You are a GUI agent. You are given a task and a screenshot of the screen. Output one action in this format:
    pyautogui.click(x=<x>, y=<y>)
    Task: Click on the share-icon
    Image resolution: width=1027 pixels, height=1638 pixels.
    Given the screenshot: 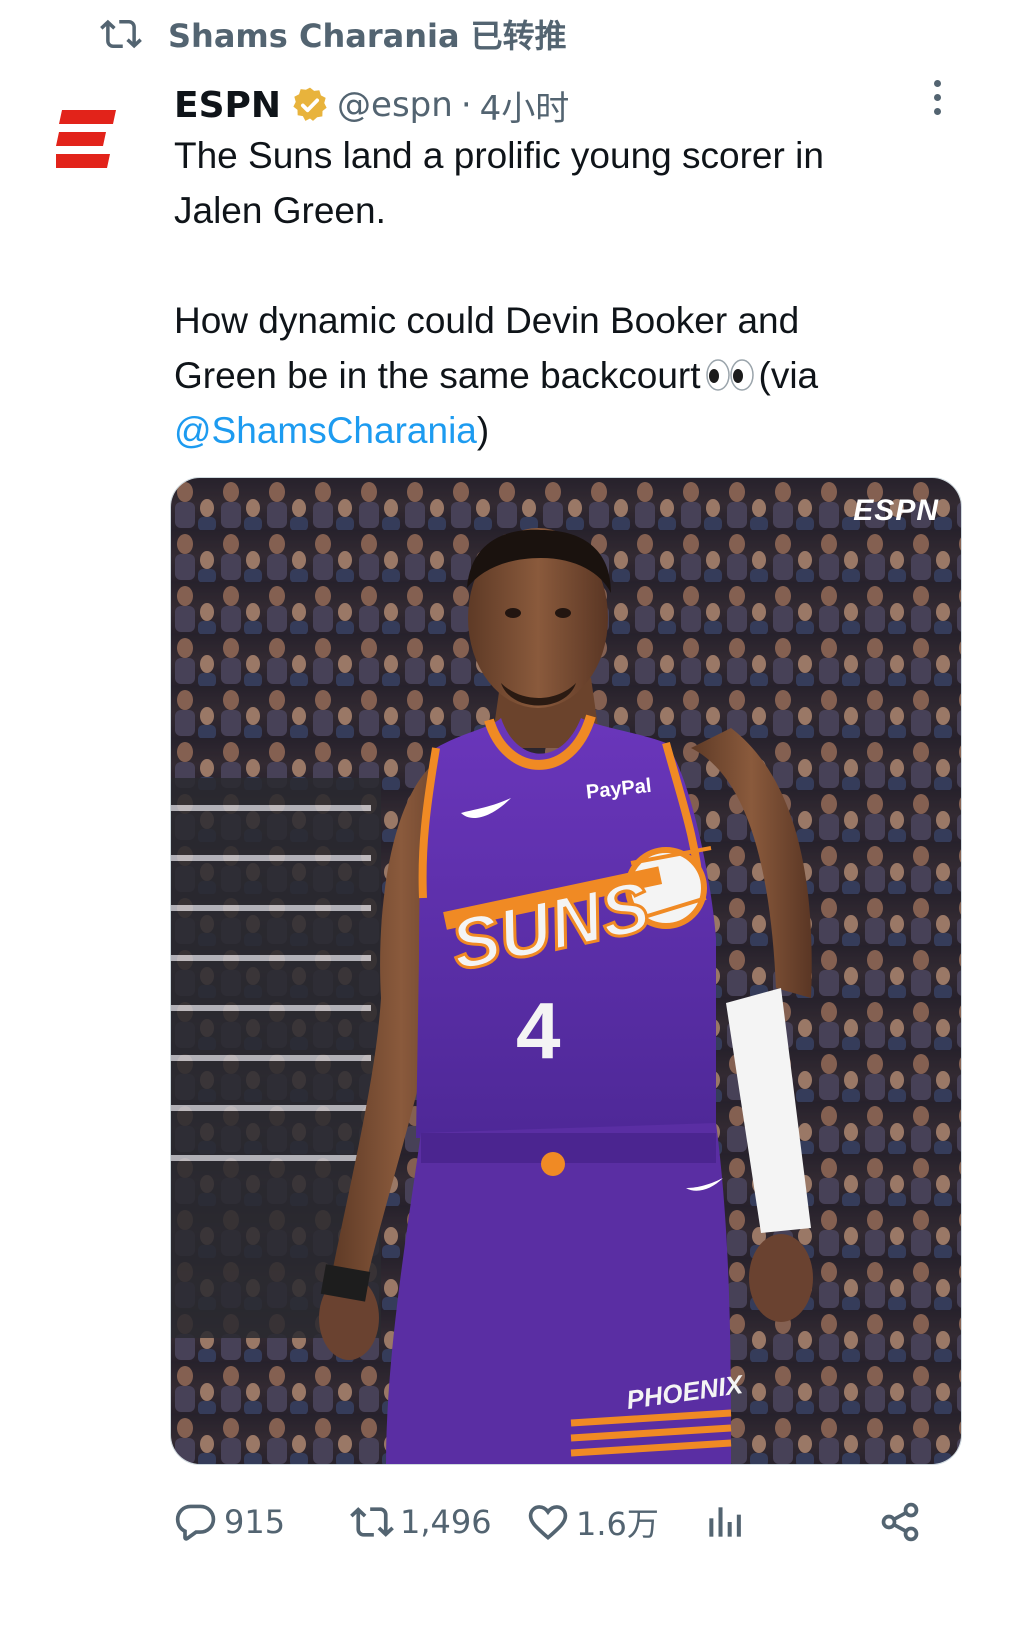 What is the action you would take?
    pyautogui.click(x=900, y=1522)
    